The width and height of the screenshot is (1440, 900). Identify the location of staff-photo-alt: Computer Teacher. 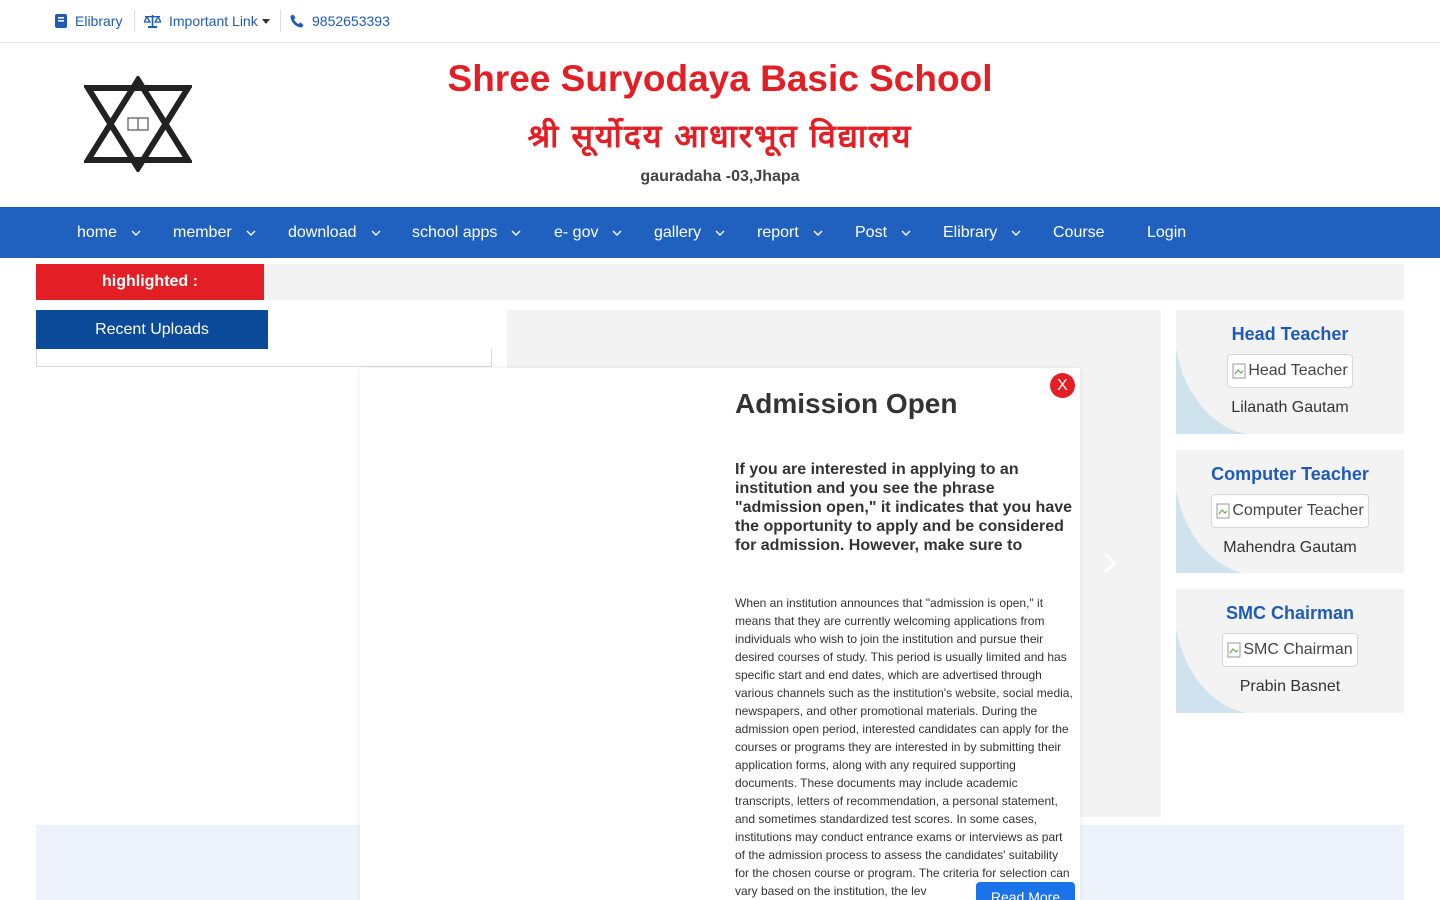
(1298, 510).